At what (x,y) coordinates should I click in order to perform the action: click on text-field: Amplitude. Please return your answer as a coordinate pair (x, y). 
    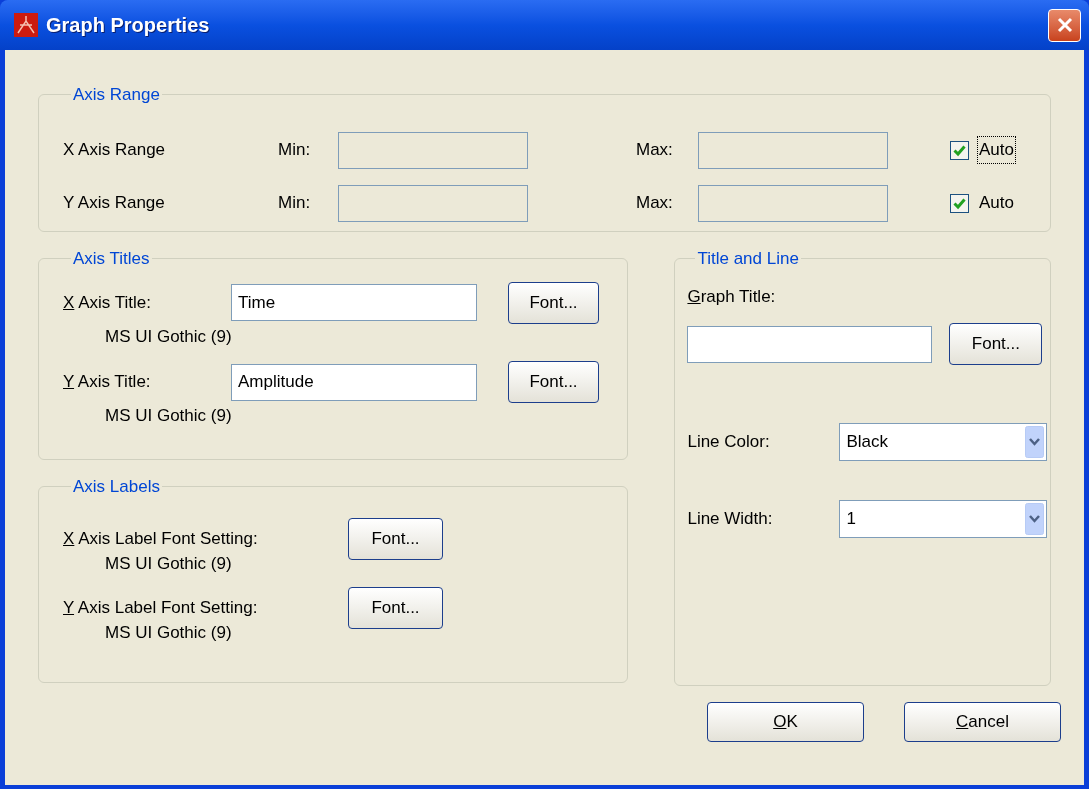
    Looking at the image, I should click on (354, 382).